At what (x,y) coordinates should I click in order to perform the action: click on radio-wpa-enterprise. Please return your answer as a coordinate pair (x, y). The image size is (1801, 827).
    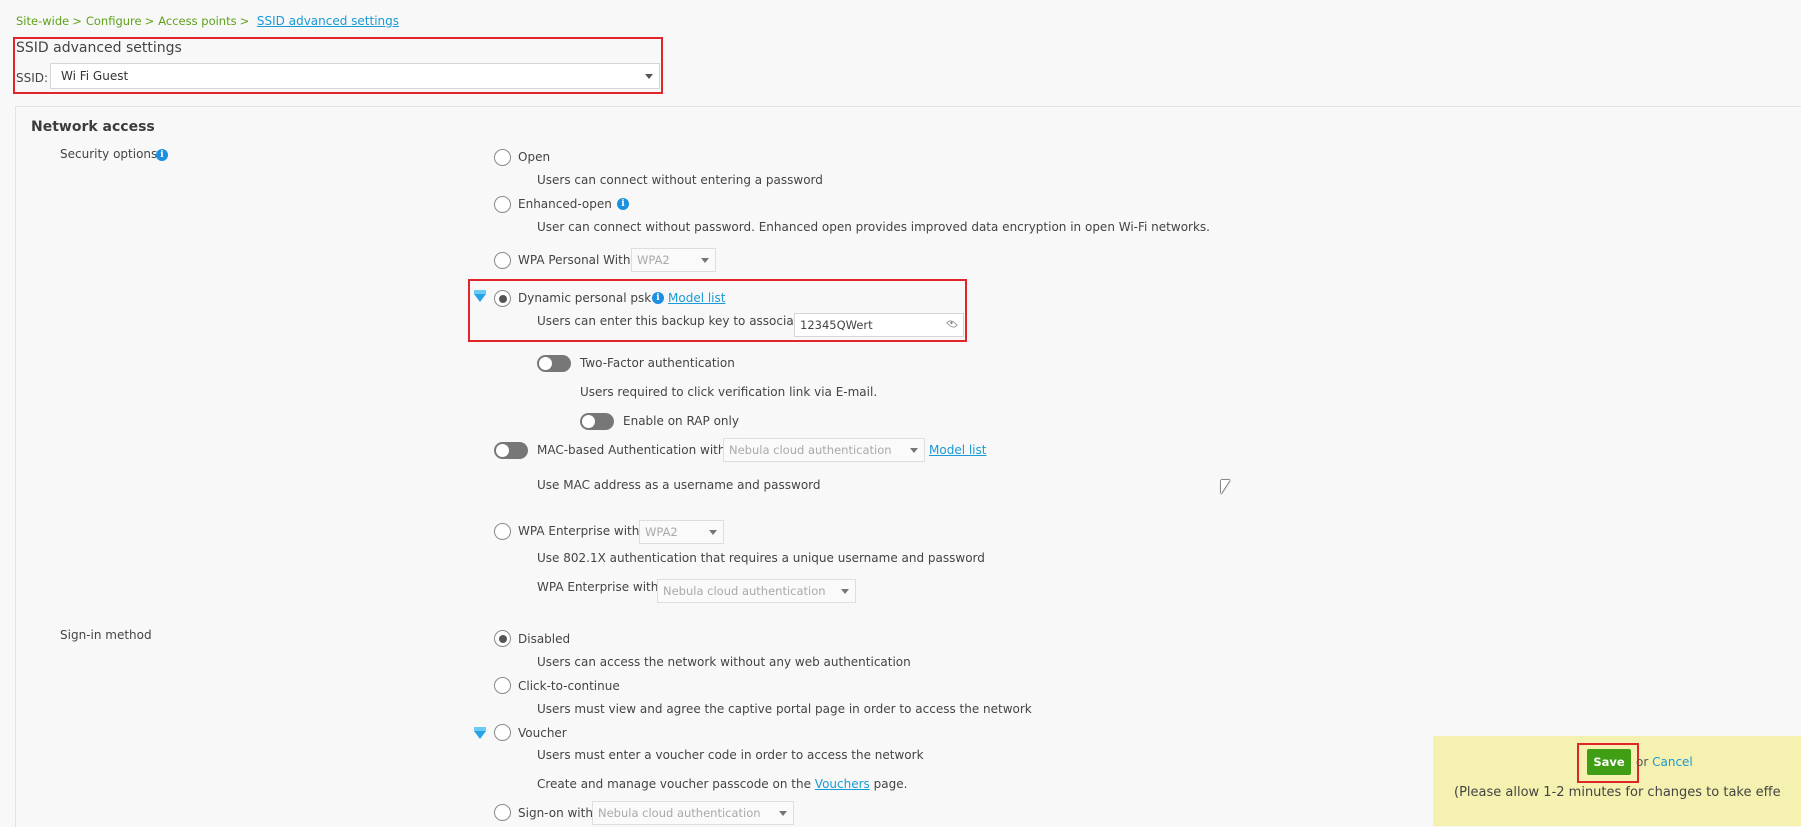
    Looking at the image, I should click on (502, 531).